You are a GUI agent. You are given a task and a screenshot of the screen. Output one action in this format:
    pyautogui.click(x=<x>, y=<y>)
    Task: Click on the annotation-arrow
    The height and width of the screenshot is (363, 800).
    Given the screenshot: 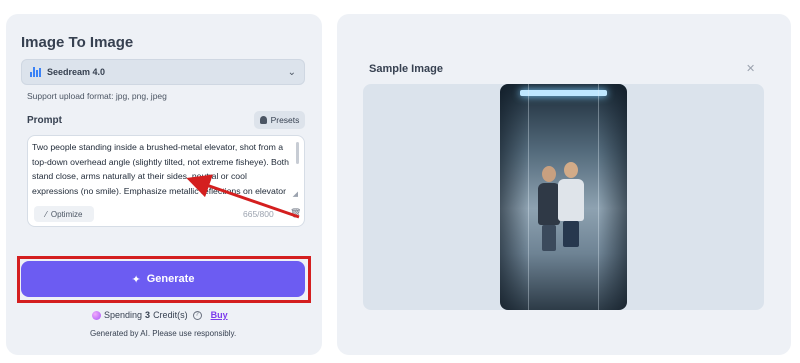 What is the action you would take?
    pyautogui.click(x=243, y=196)
    